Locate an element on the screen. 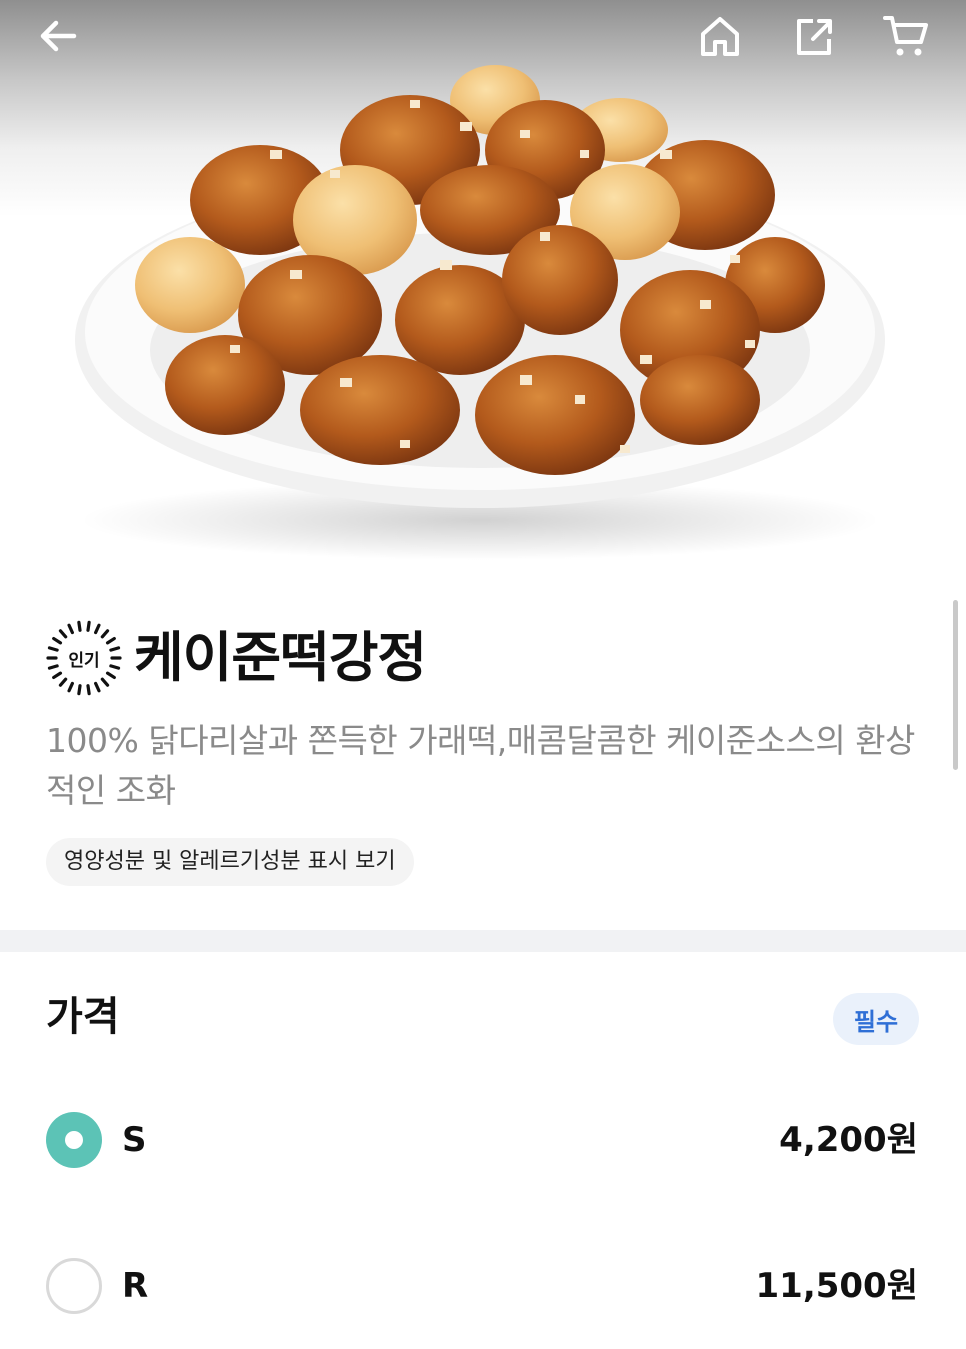 The width and height of the screenshot is (966, 1349). cart-icon is located at coordinates (905, 36).